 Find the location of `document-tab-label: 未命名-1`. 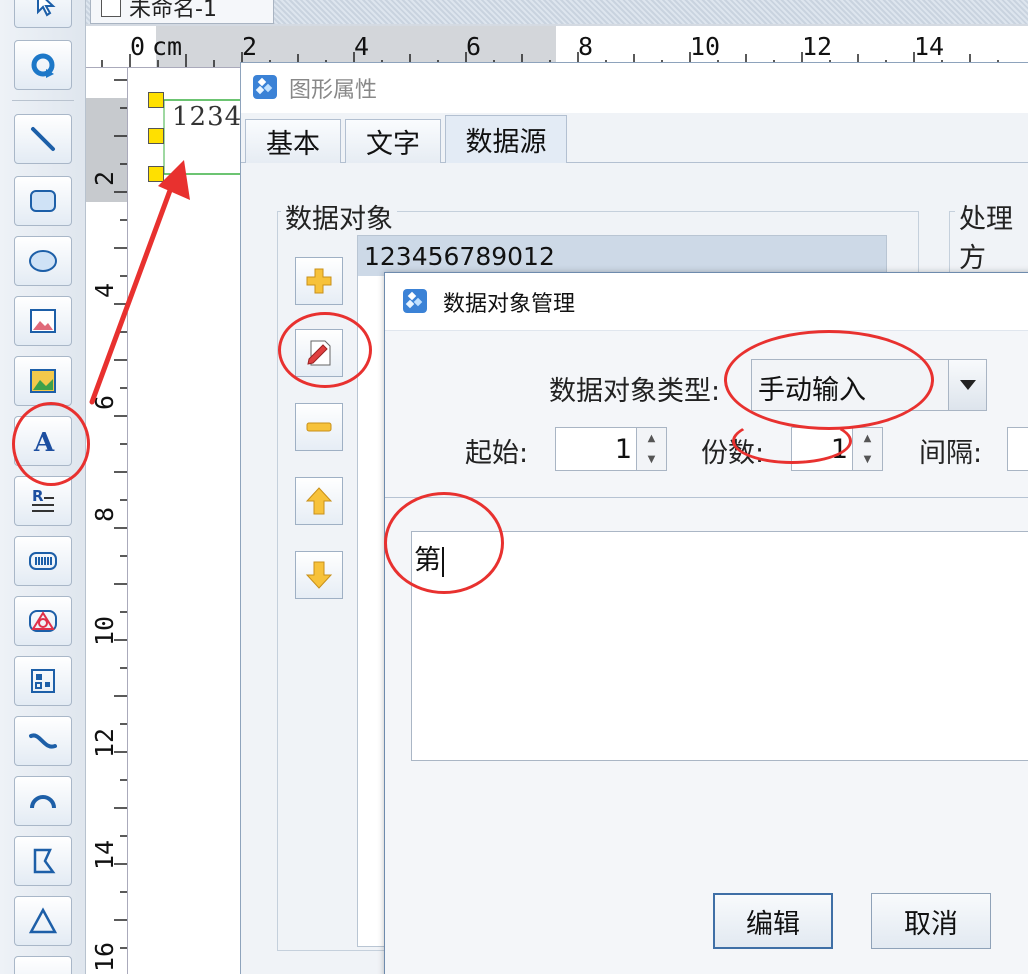

document-tab-label: 未命名-1 is located at coordinates (173, 11).